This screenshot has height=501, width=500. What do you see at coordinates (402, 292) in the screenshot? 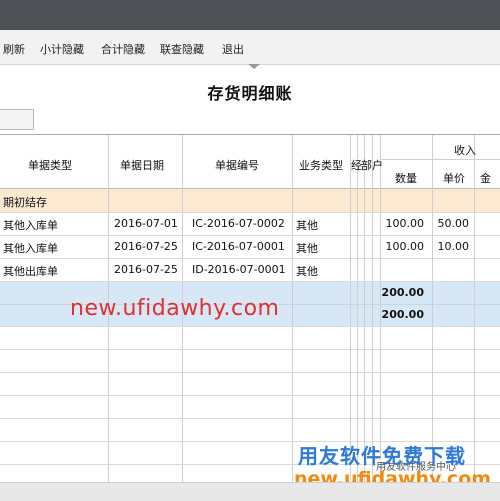
I see `subtotal-qty: 200.00` at bounding box center [402, 292].